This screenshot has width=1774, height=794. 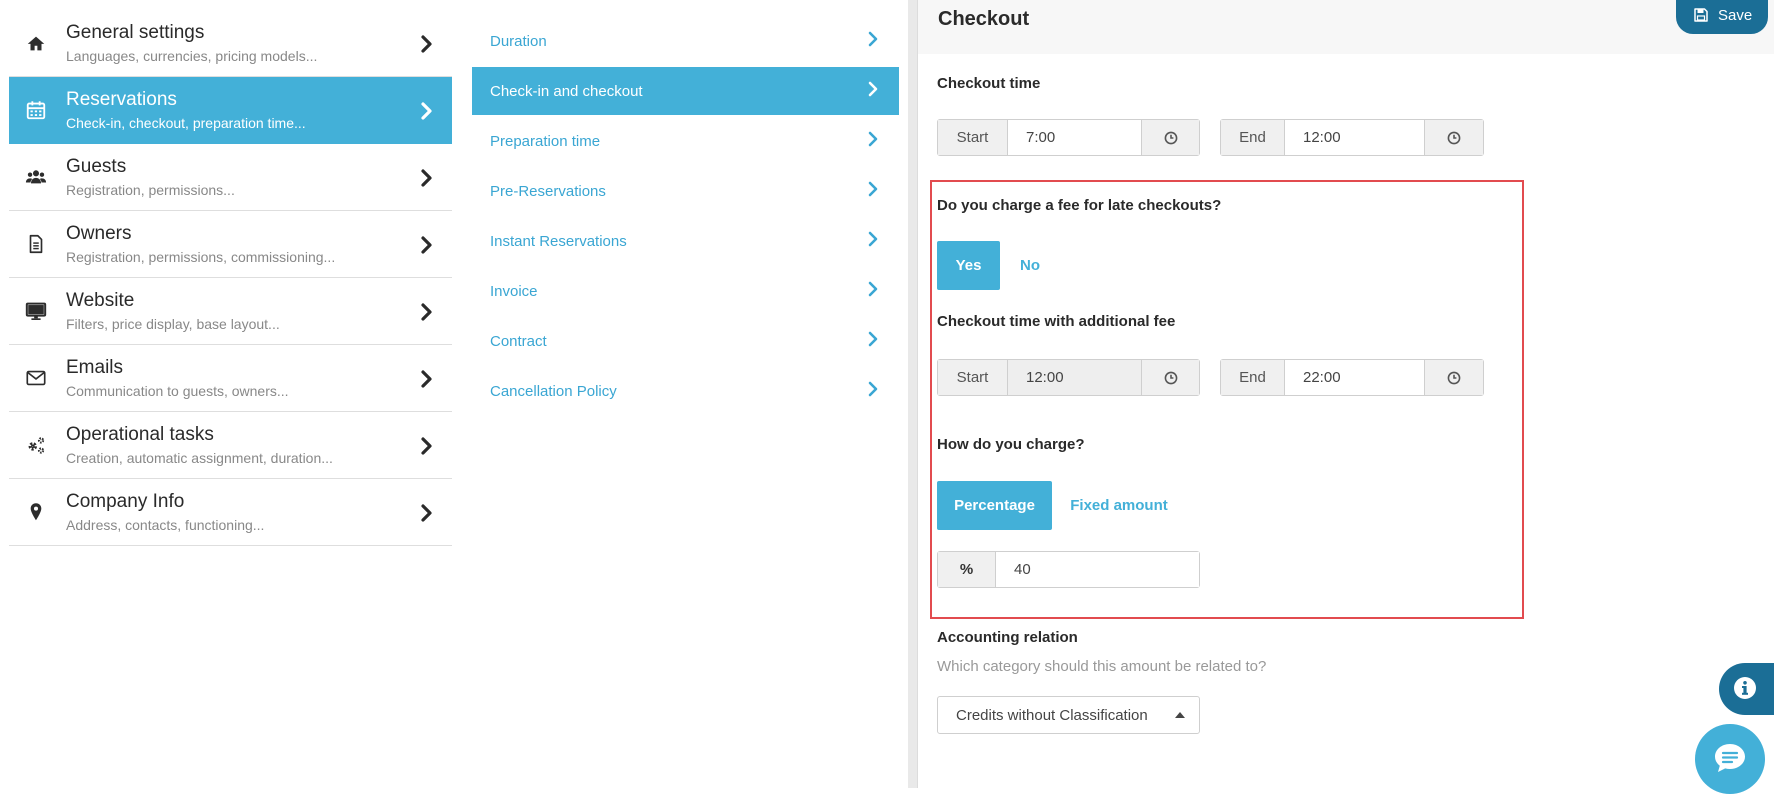 I want to click on subnav-item-duration: Duration, so click(x=685, y=42).